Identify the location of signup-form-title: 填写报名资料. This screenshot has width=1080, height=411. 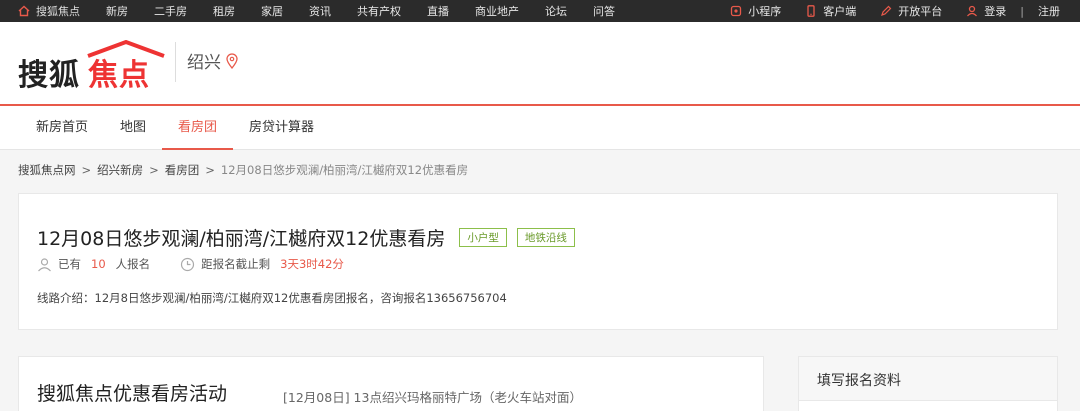
(859, 381).